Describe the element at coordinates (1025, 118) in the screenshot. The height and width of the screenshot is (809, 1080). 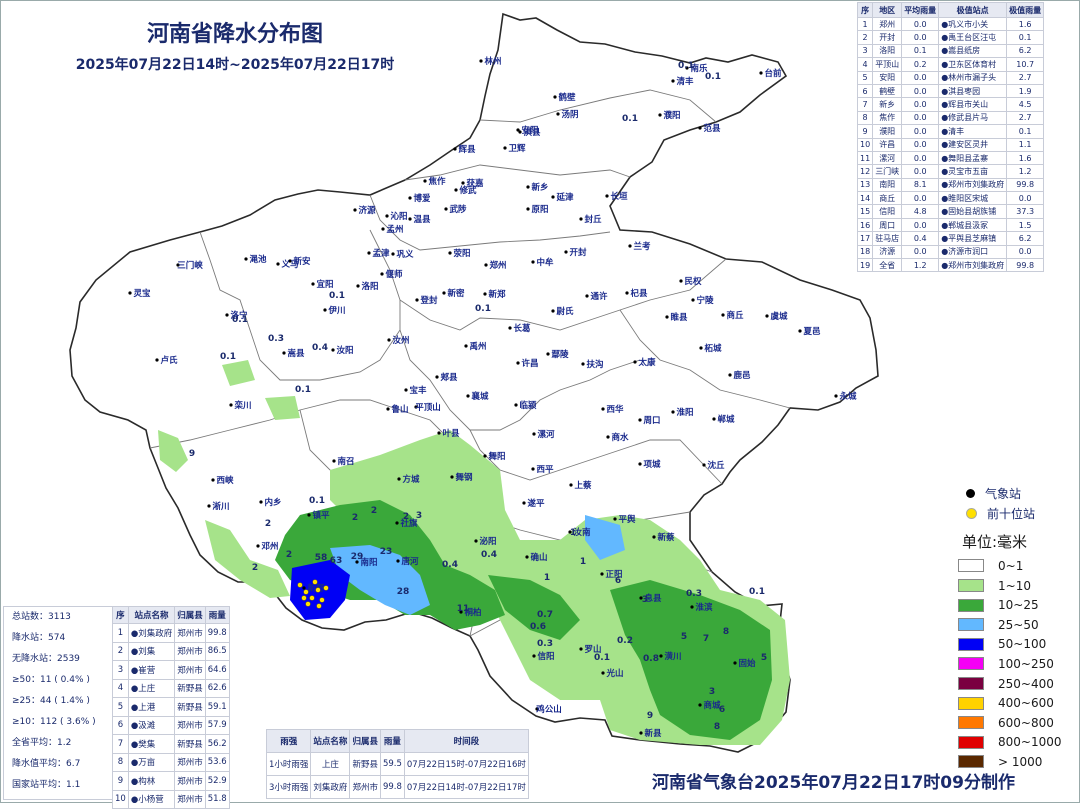
I see `city-table-cell: 2.7` at that location.